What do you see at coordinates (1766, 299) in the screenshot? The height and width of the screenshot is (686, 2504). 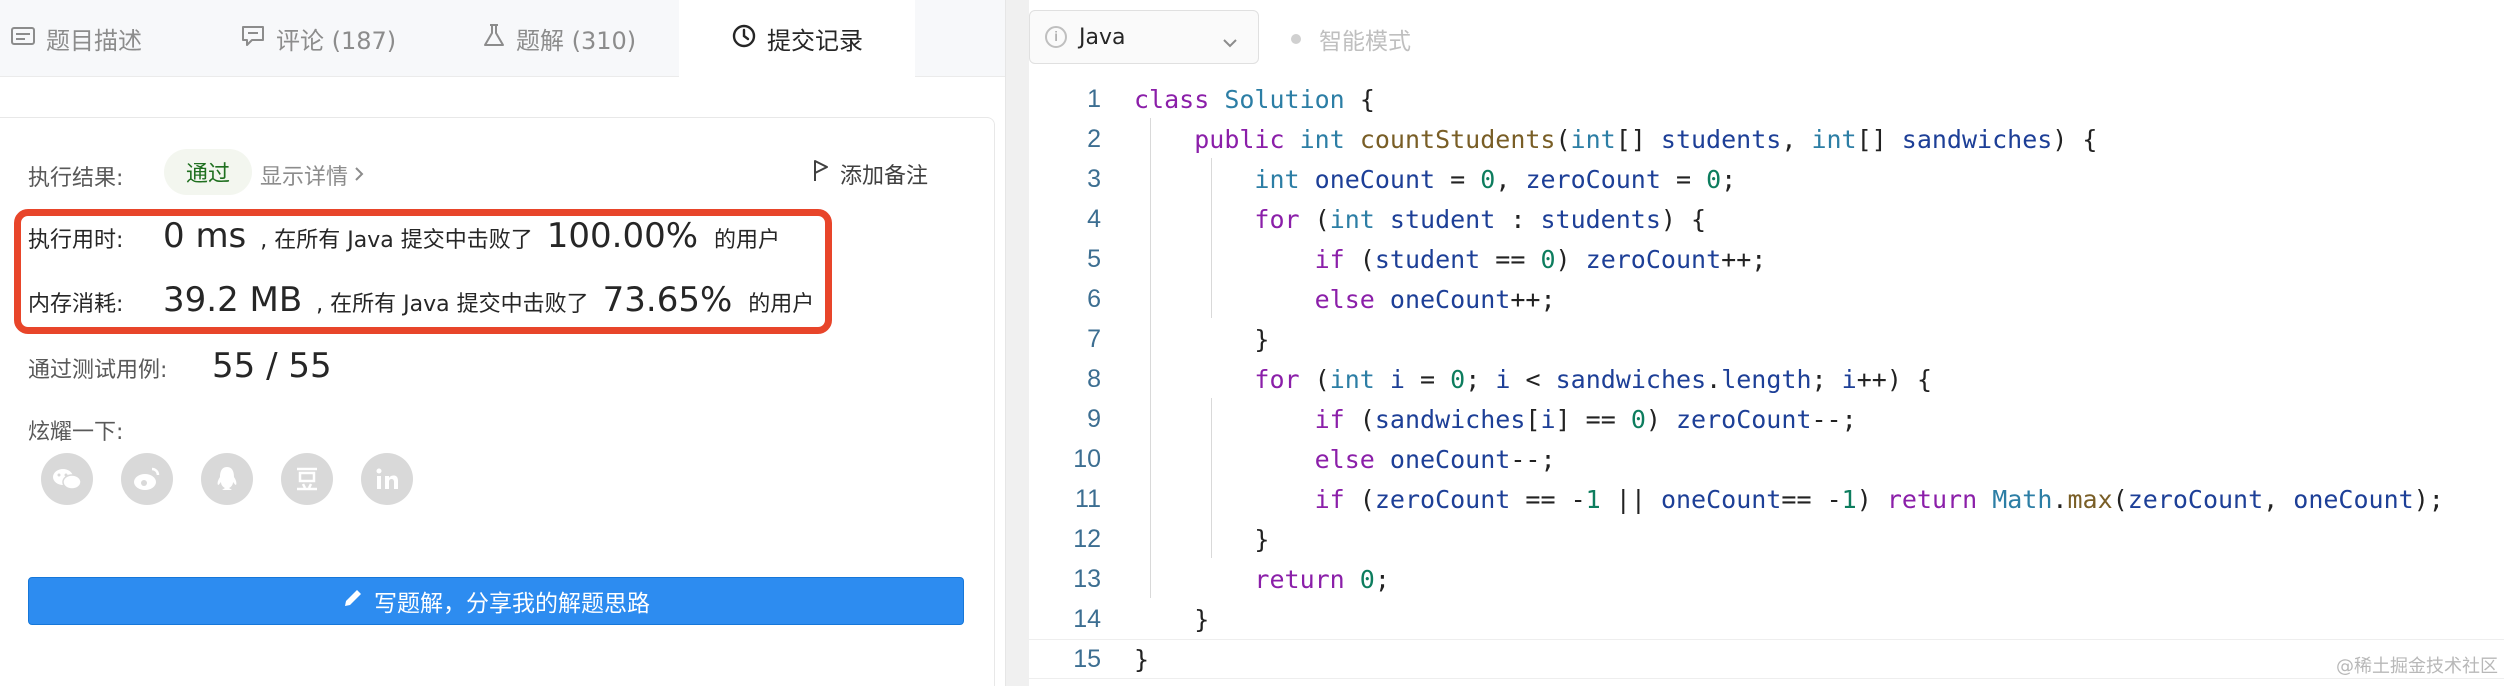 I see `code-line: 6 else oneCount++;` at bounding box center [1766, 299].